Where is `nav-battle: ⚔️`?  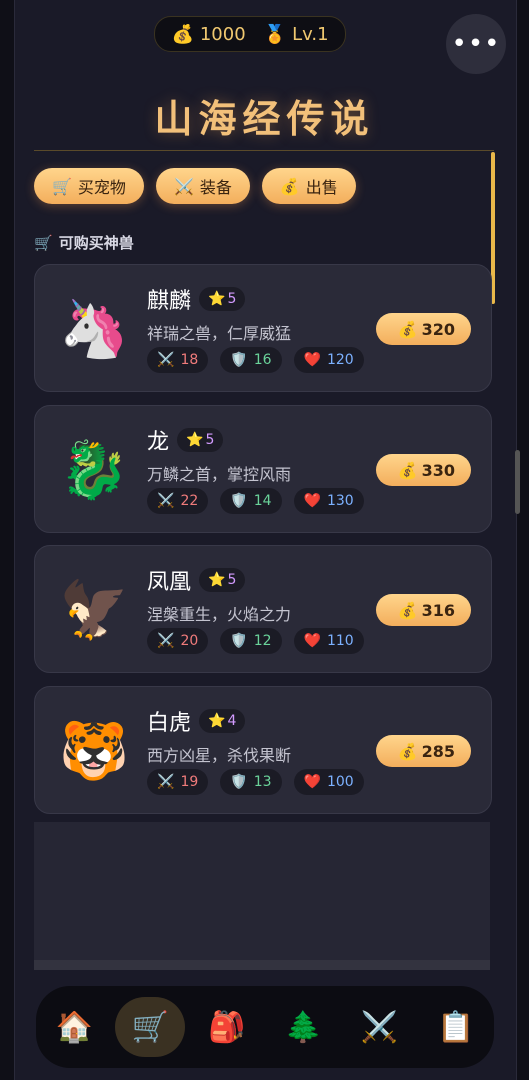
nav-battle: ⚔️ is located at coordinates (379, 1027).